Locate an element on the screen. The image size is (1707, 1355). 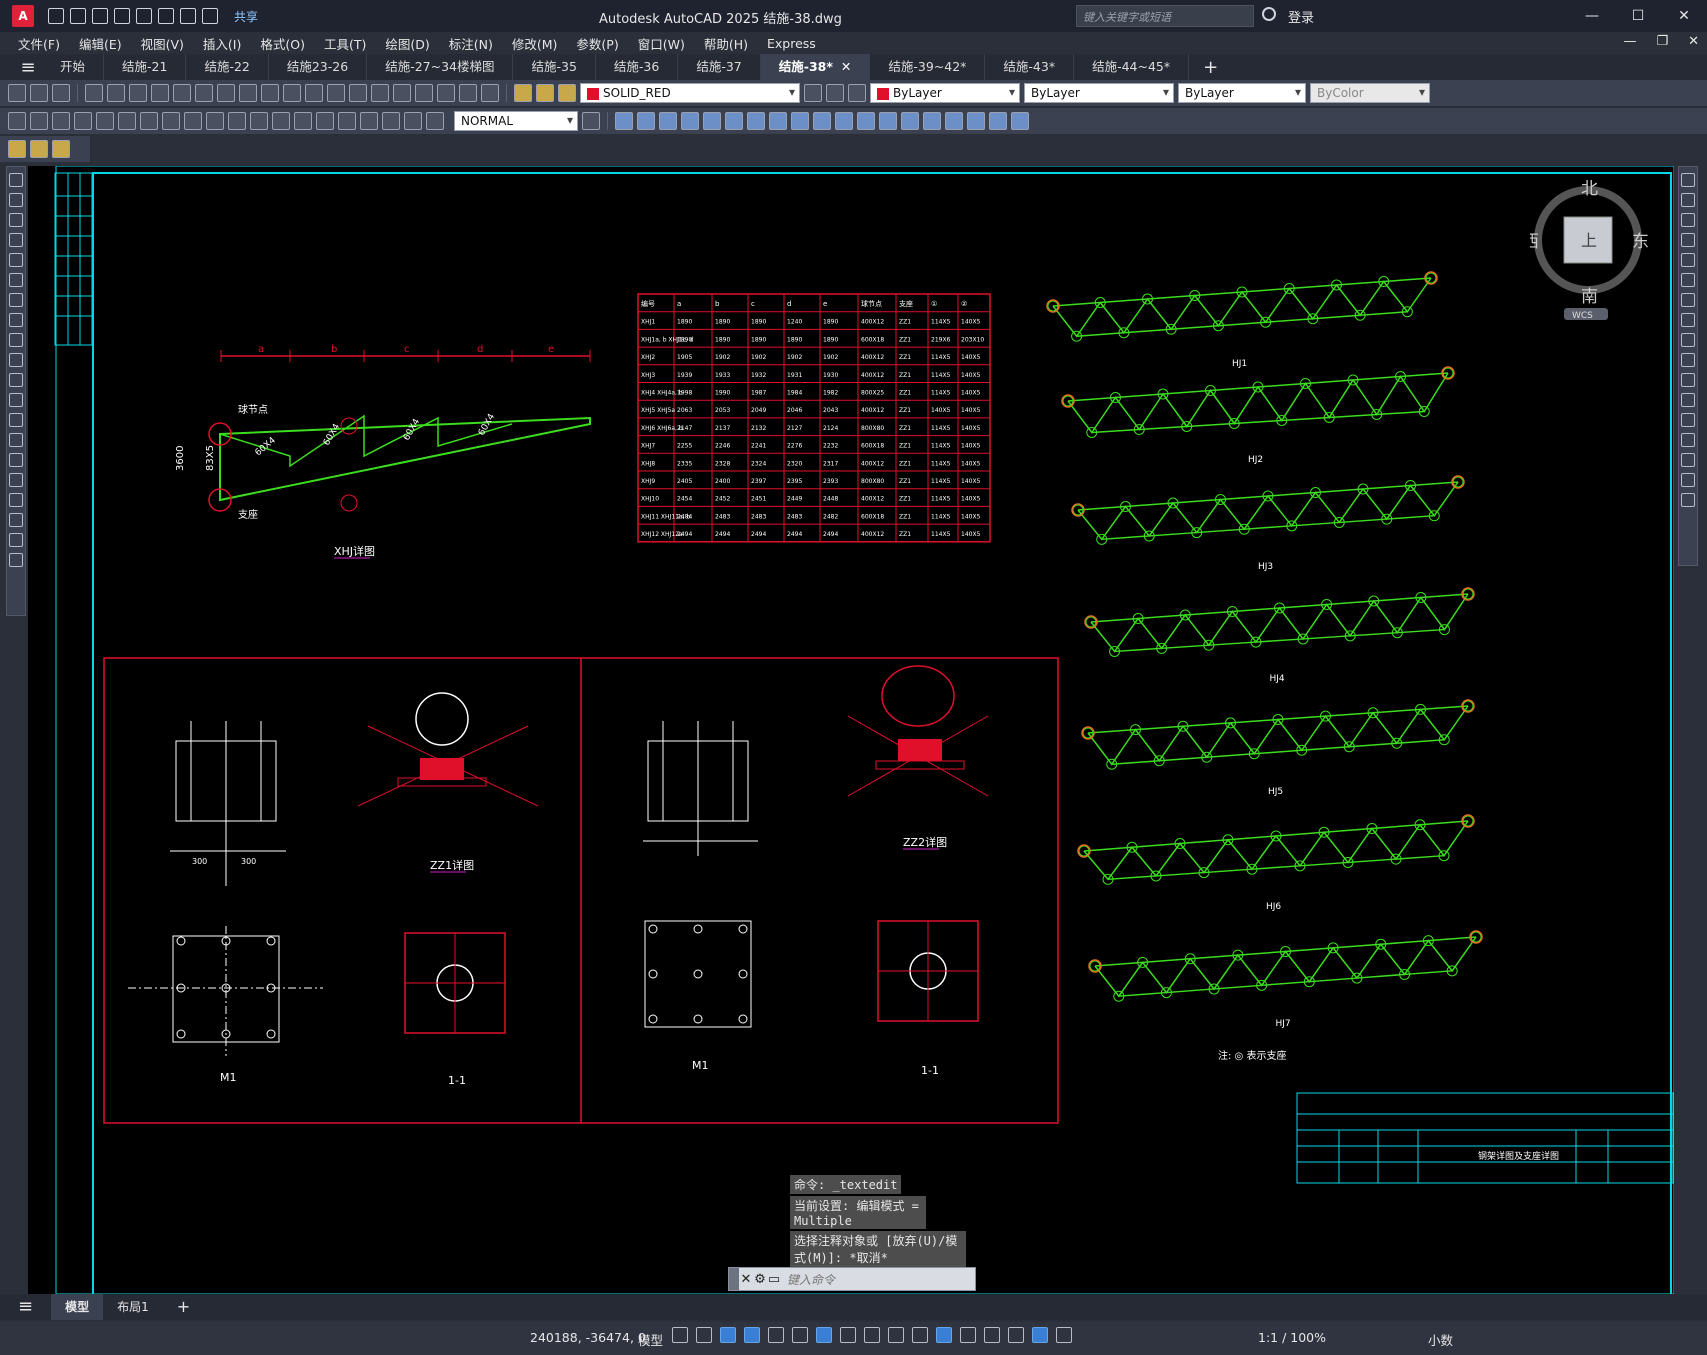
open-file-icon is located at coordinates (78, 16).